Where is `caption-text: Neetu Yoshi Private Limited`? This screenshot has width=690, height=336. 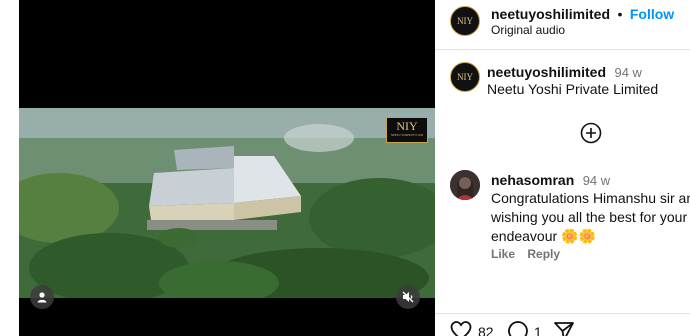
caption-text: Neetu Yoshi Private Limited is located at coordinates (573, 89).